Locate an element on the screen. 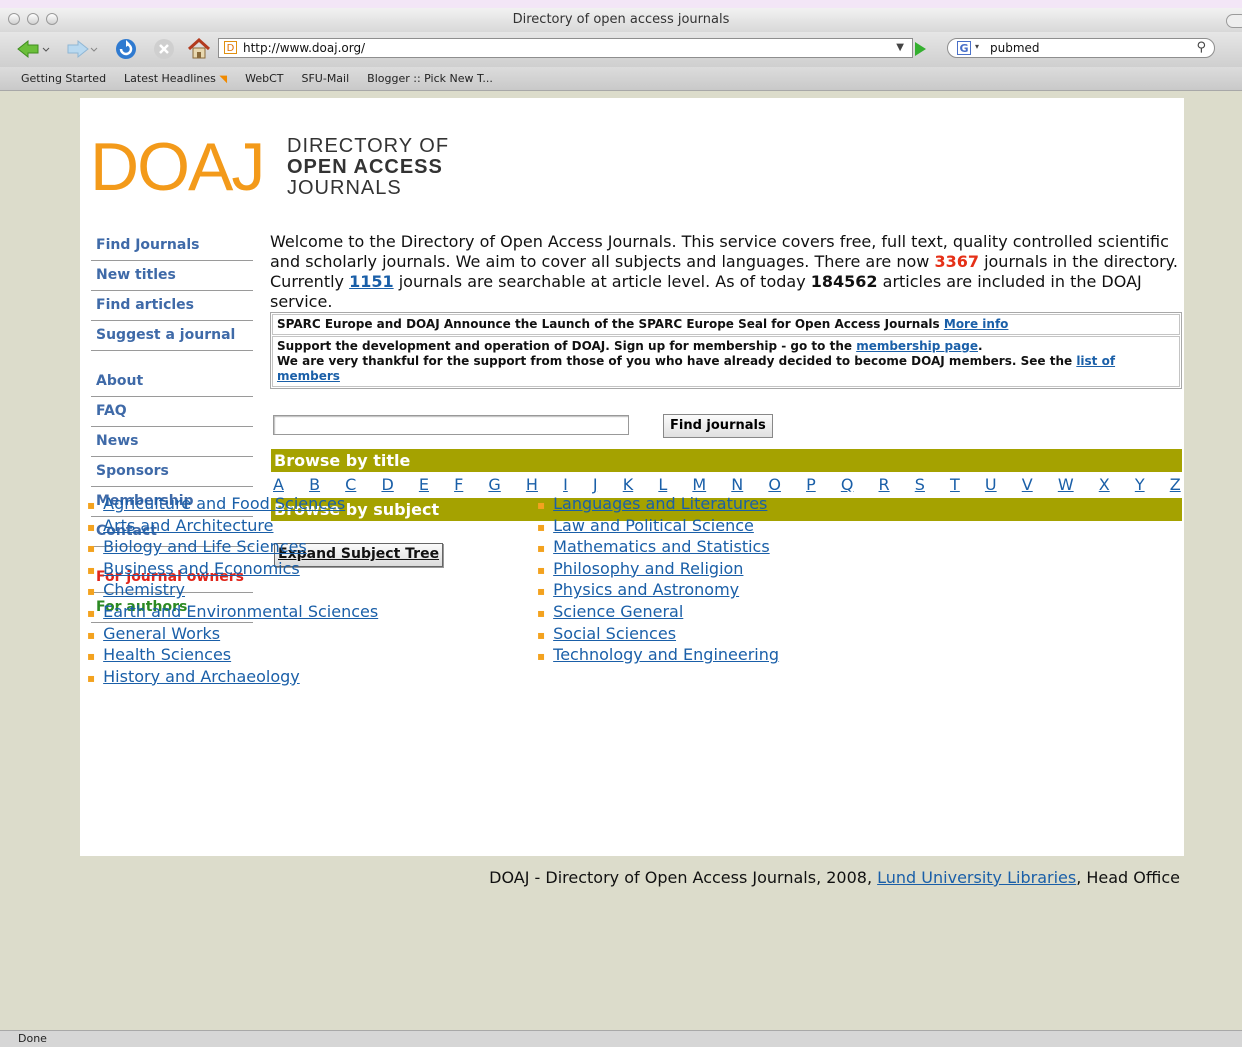  sidebar-item-suggest-journal: Suggest a journal is located at coordinates (172, 336).